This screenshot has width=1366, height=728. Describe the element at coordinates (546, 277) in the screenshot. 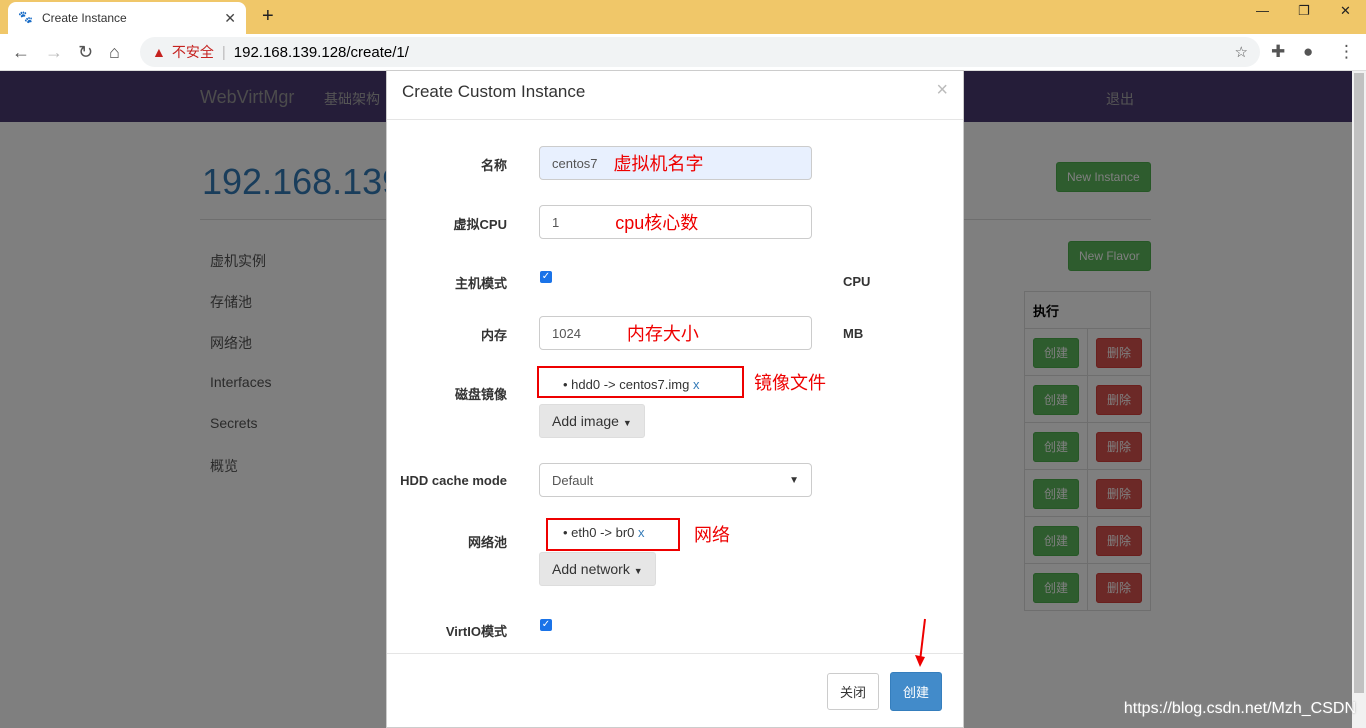

I see `host-model-checkbox: ✓` at that location.